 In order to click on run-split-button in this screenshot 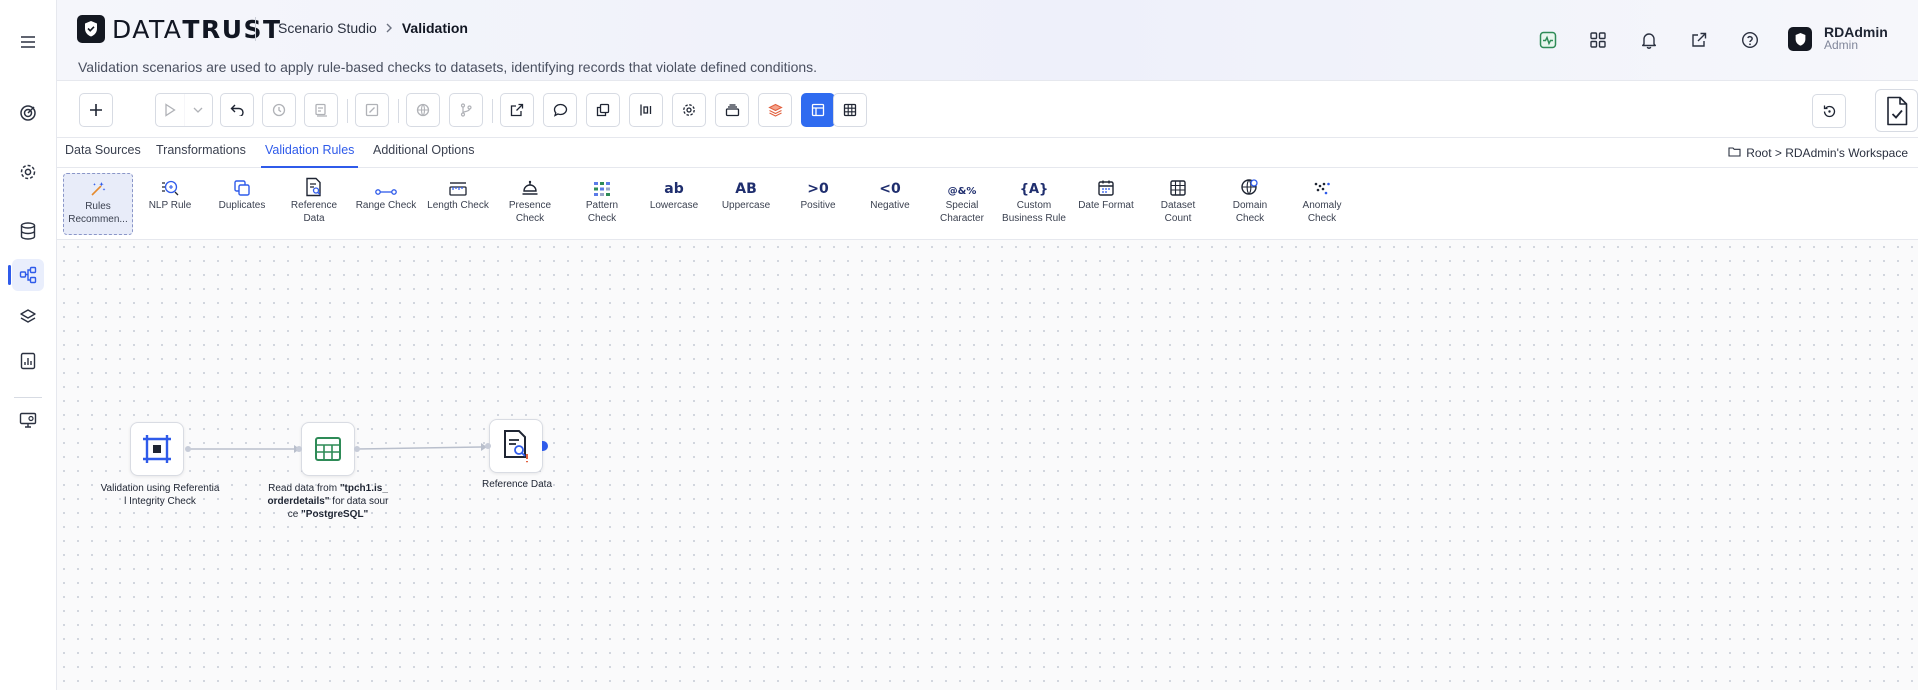, I will do `click(184, 110)`.